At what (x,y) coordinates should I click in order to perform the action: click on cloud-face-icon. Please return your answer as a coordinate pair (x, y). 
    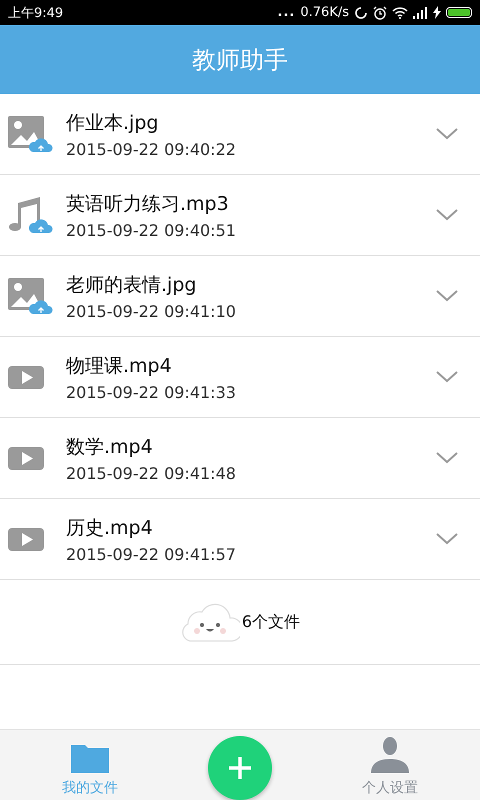
    Looking at the image, I should click on (210, 622).